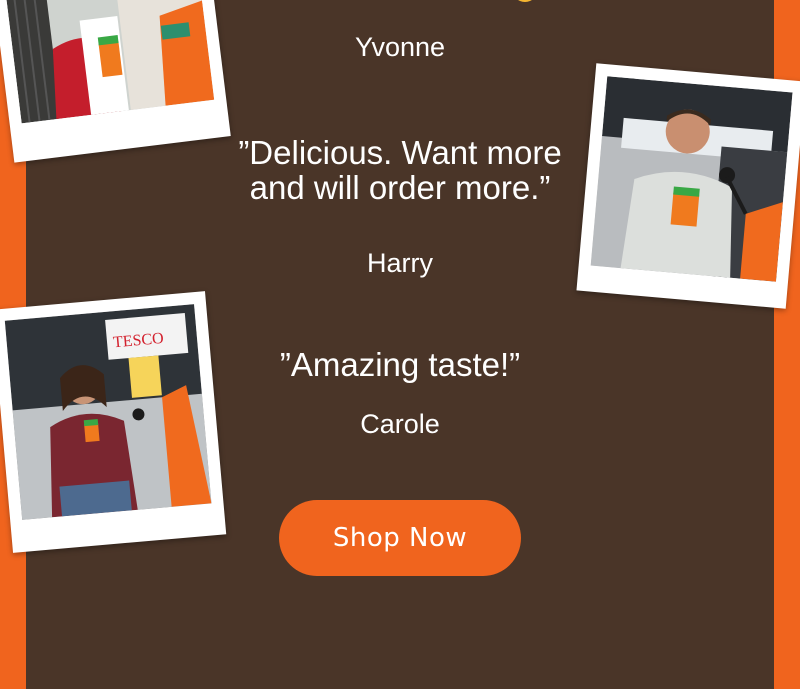 Image resolution: width=800 pixels, height=689 pixels. What do you see at coordinates (400, 364) in the screenshot?
I see `testimonial-quote-carole: ”Amazing taste!”` at bounding box center [400, 364].